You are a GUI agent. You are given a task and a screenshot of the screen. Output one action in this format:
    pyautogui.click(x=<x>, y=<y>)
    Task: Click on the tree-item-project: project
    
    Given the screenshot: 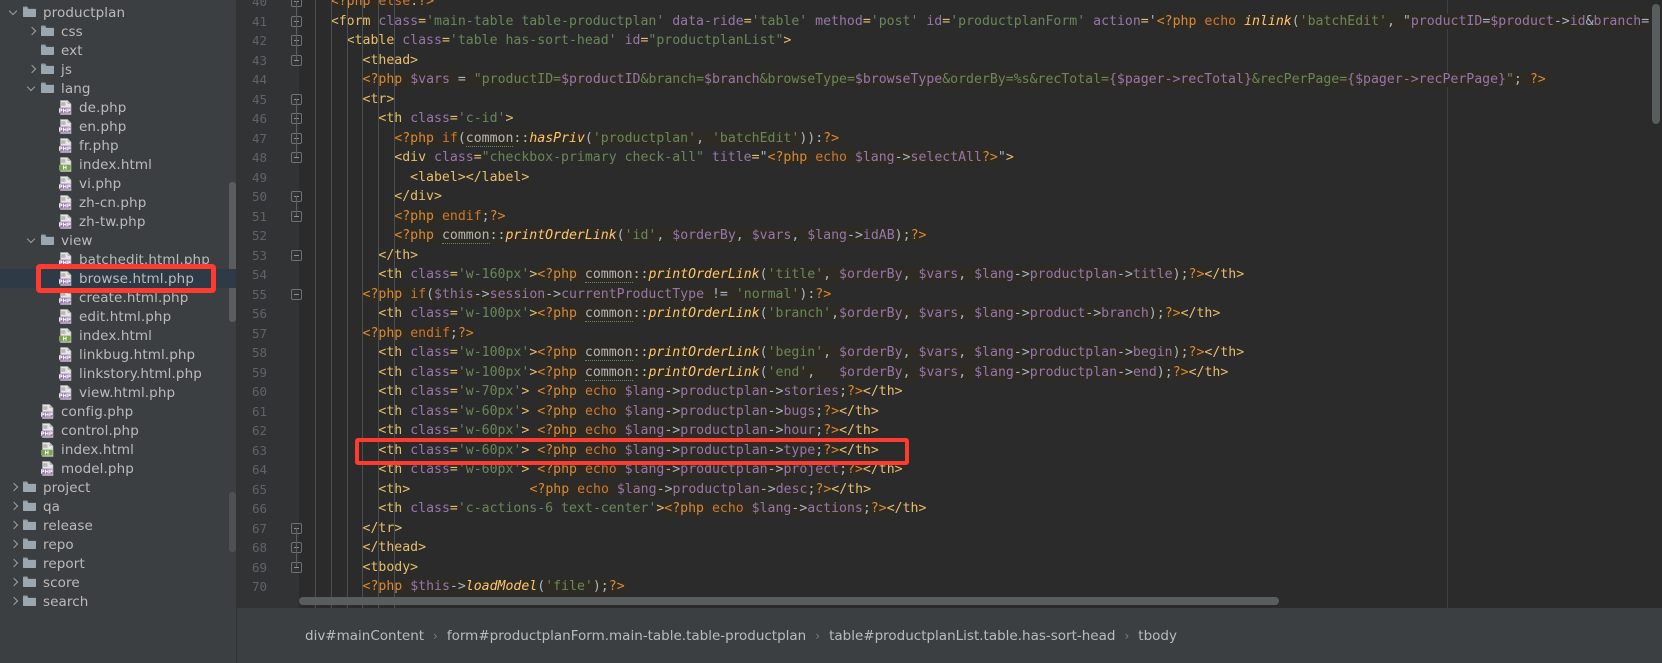 What is the action you would take?
    pyautogui.click(x=118, y=487)
    